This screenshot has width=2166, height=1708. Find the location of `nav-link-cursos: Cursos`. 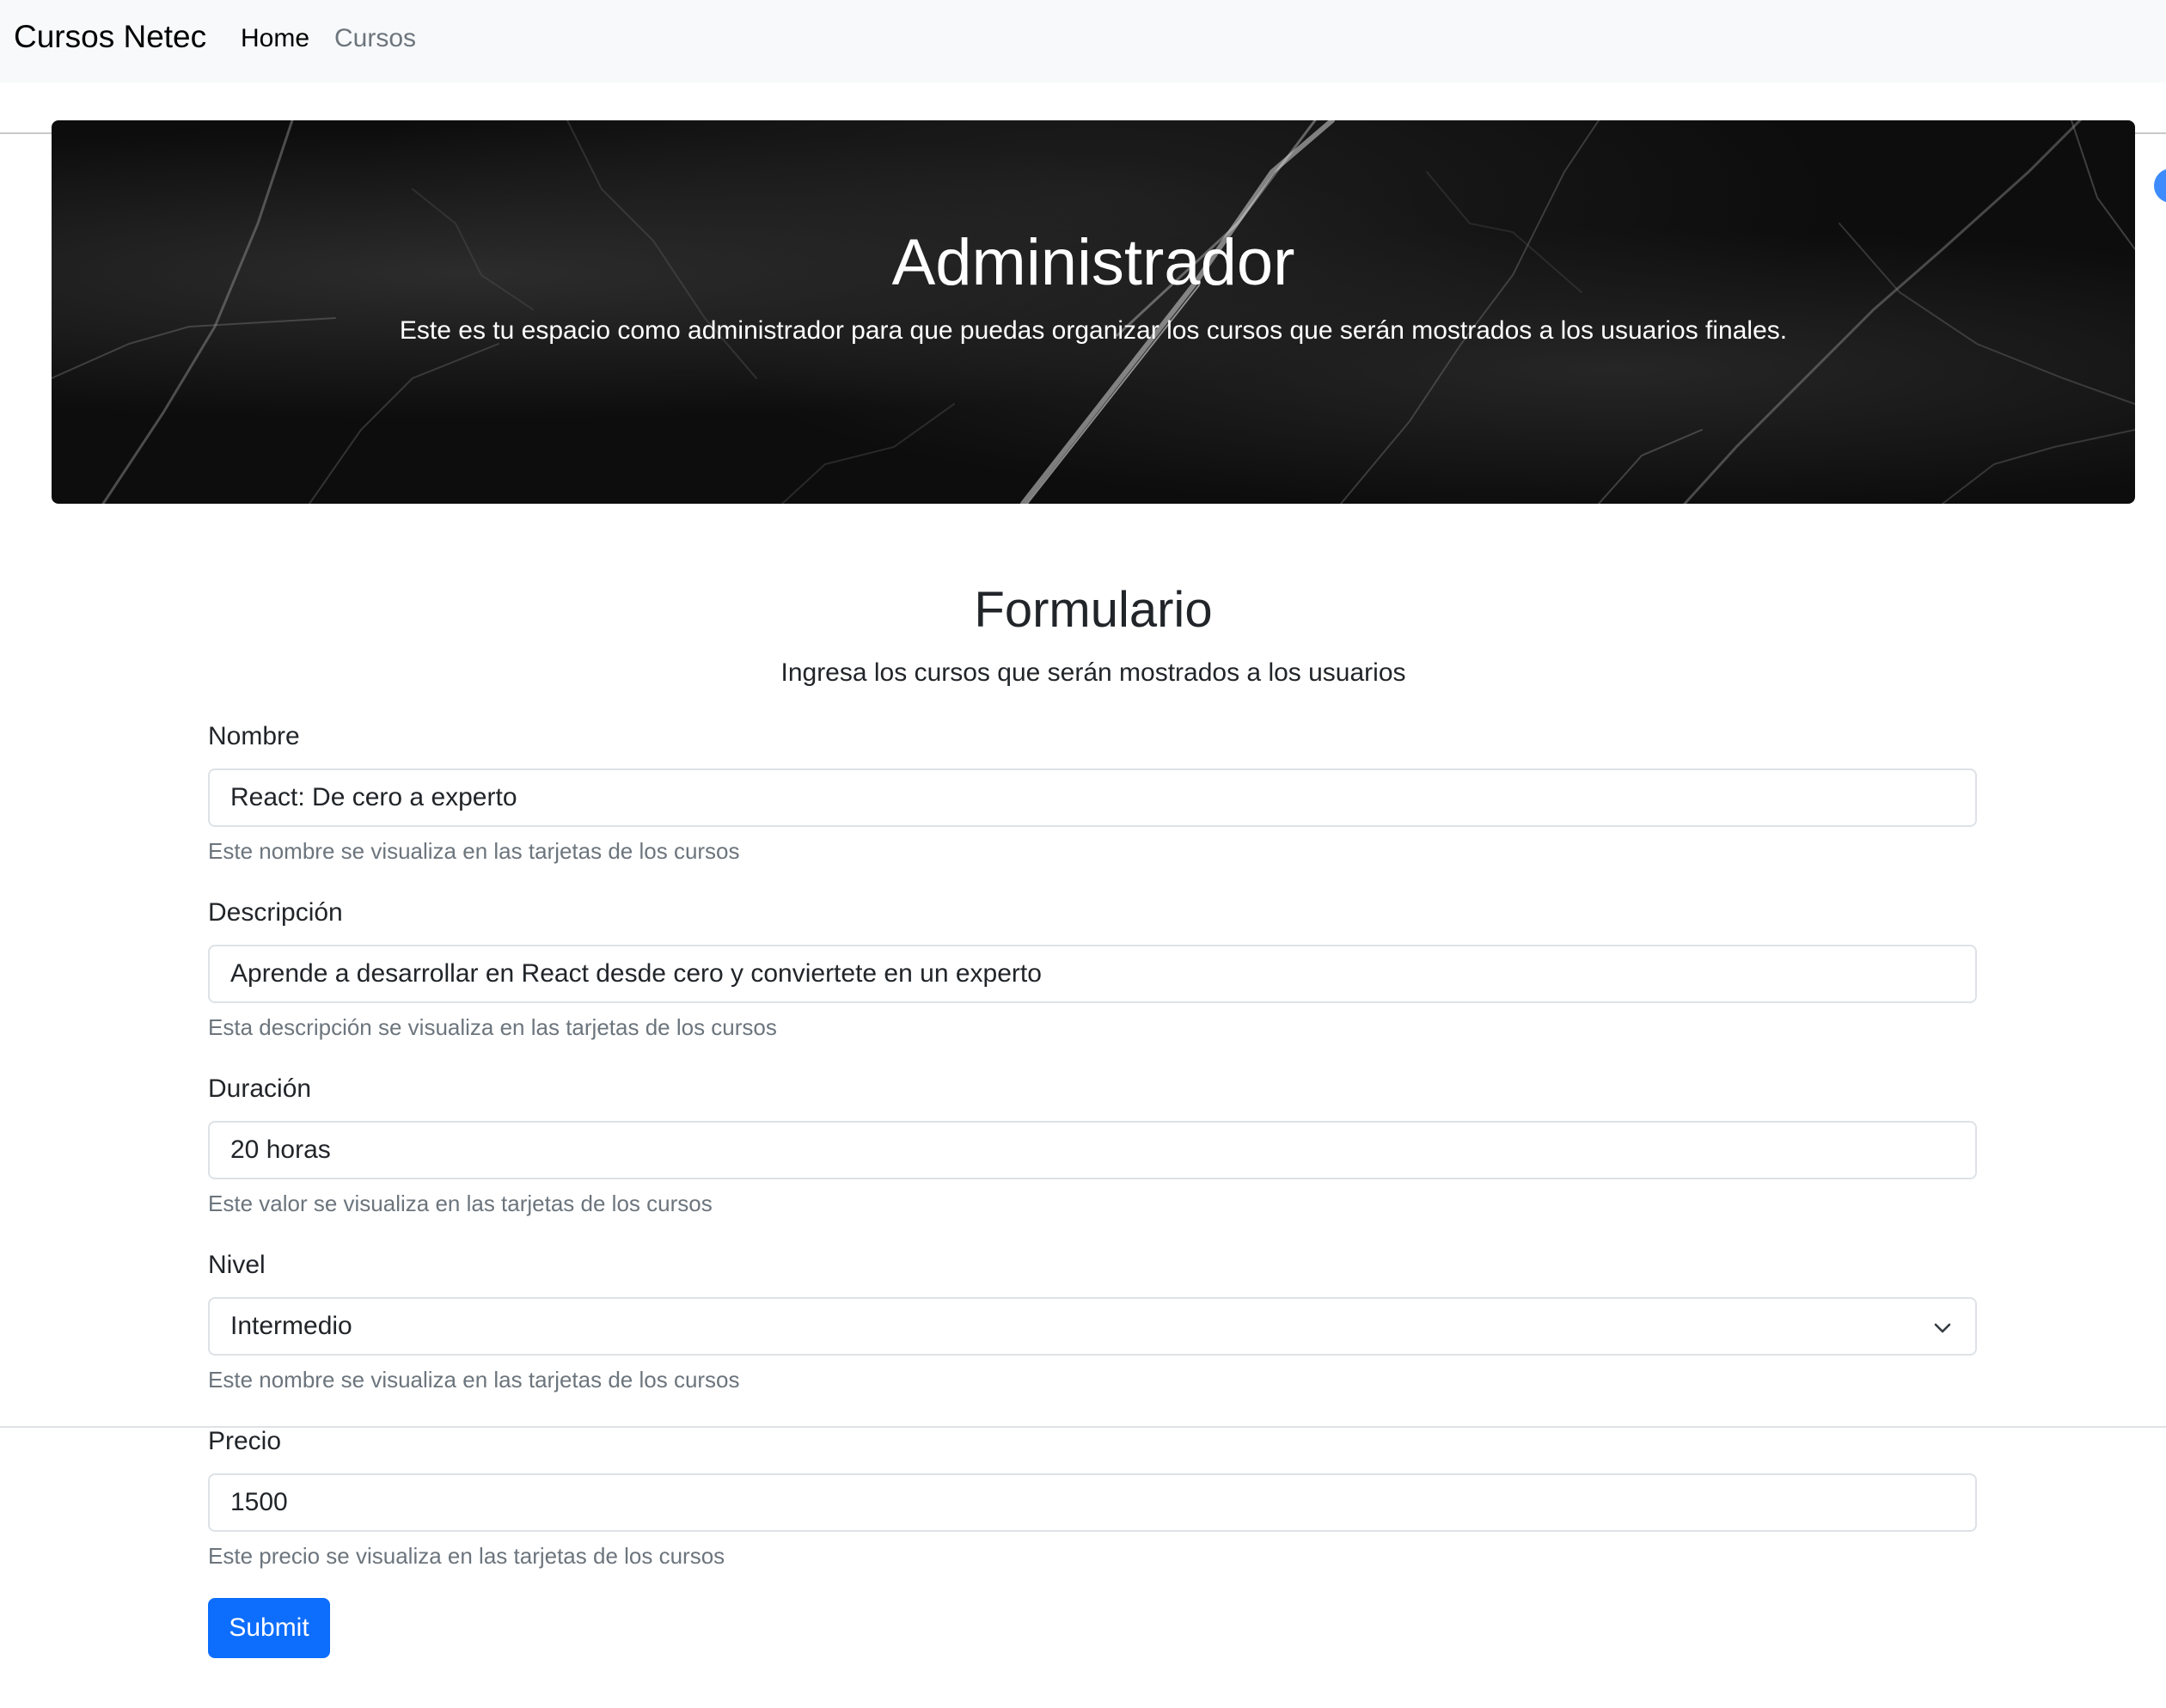

nav-link-cursos: Cursos is located at coordinates (375, 38).